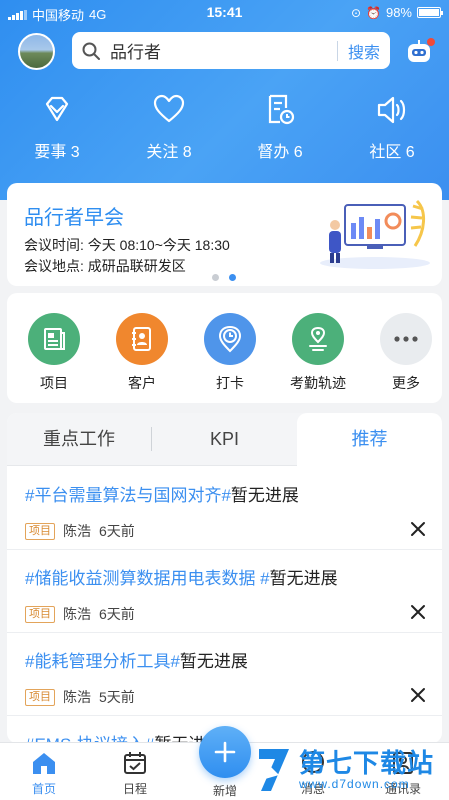  Describe the element at coordinates (223, 50) in the screenshot. I see `search-input: 品行者` at that location.